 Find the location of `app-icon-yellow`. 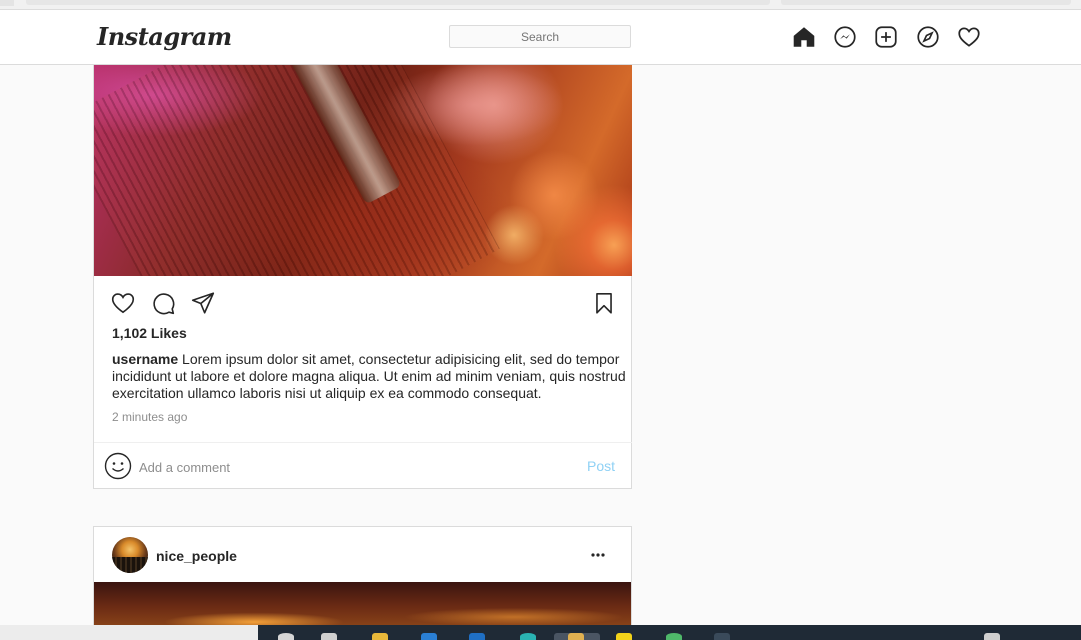

app-icon-yellow is located at coordinates (576, 636).